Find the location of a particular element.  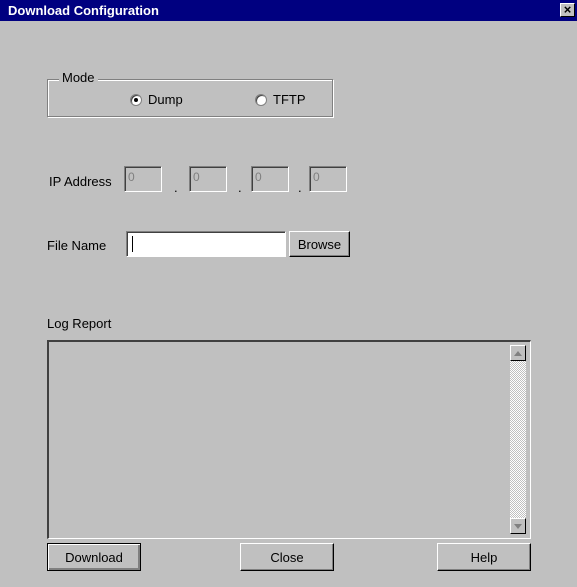

download-button-label: Download is located at coordinates (94, 557).